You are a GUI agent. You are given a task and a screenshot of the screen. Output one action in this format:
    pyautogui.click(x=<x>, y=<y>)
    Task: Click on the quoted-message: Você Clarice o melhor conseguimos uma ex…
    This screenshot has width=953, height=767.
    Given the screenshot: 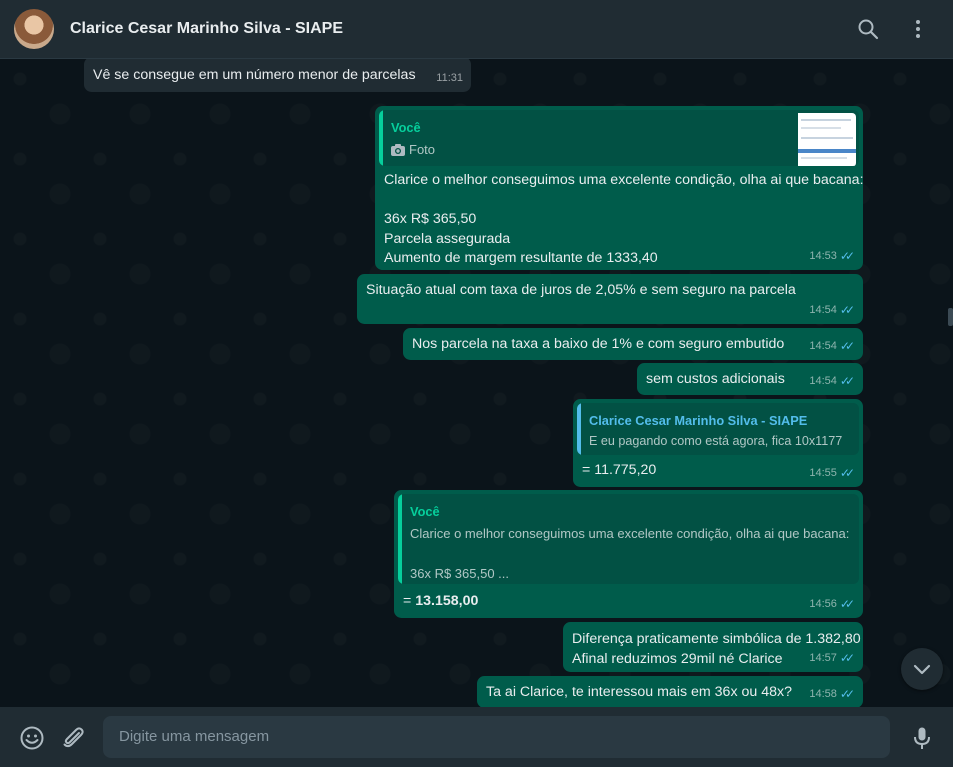 What is the action you would take?
    pyautogui.click(x=628, y=539)
    